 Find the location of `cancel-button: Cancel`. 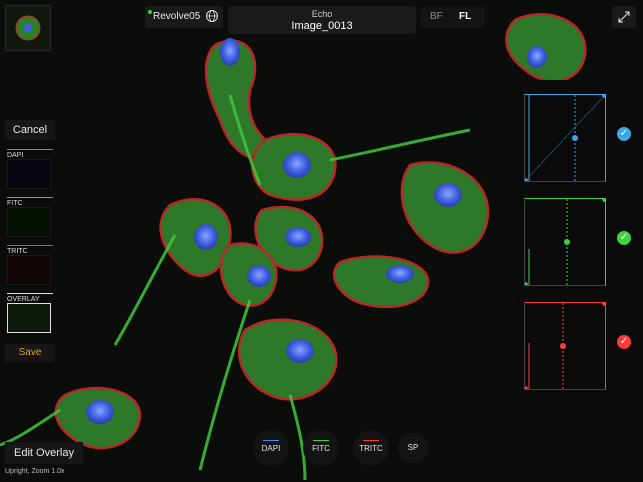

cancel-button: Cancel is located at coordinates (30, 130).